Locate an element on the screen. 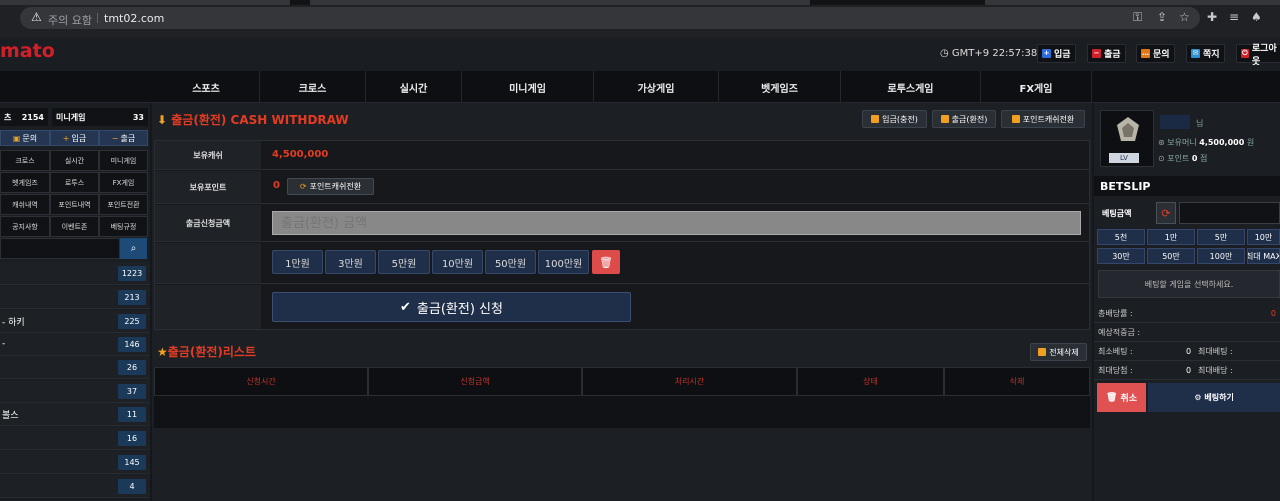 The height and width of the screenshot is (501, 1280). sidebar-link-rules: 베팅규정 is located at coordinates (123, 226).